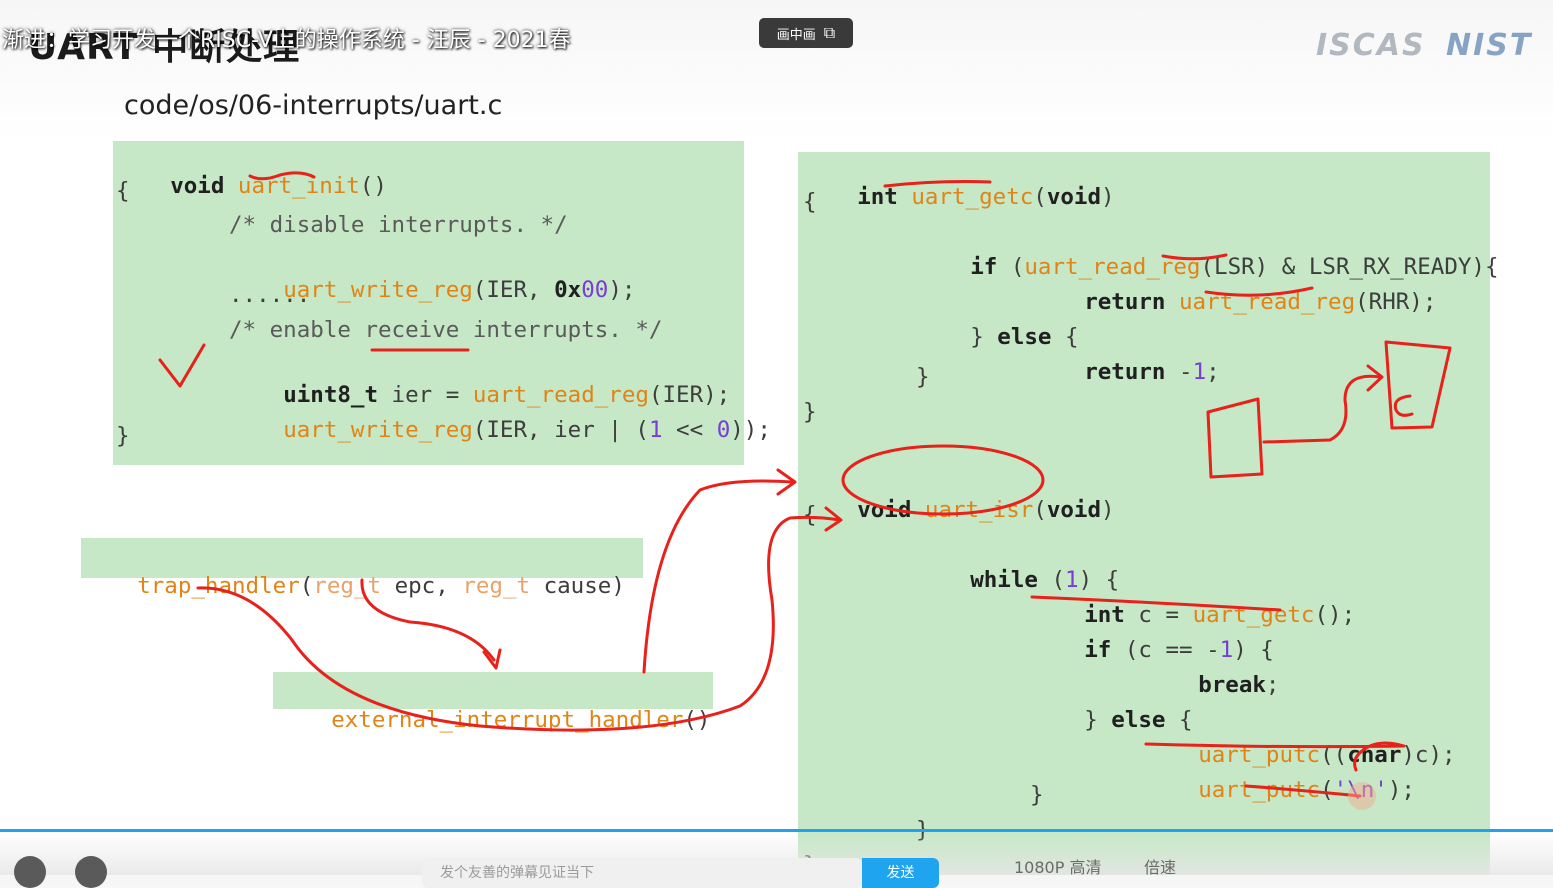  What do you see at coordinates (642, 873) in the screenshot?
I see `danmaku-input: 发个友善的弹幕见证当下` at bounding box center [642, 873].